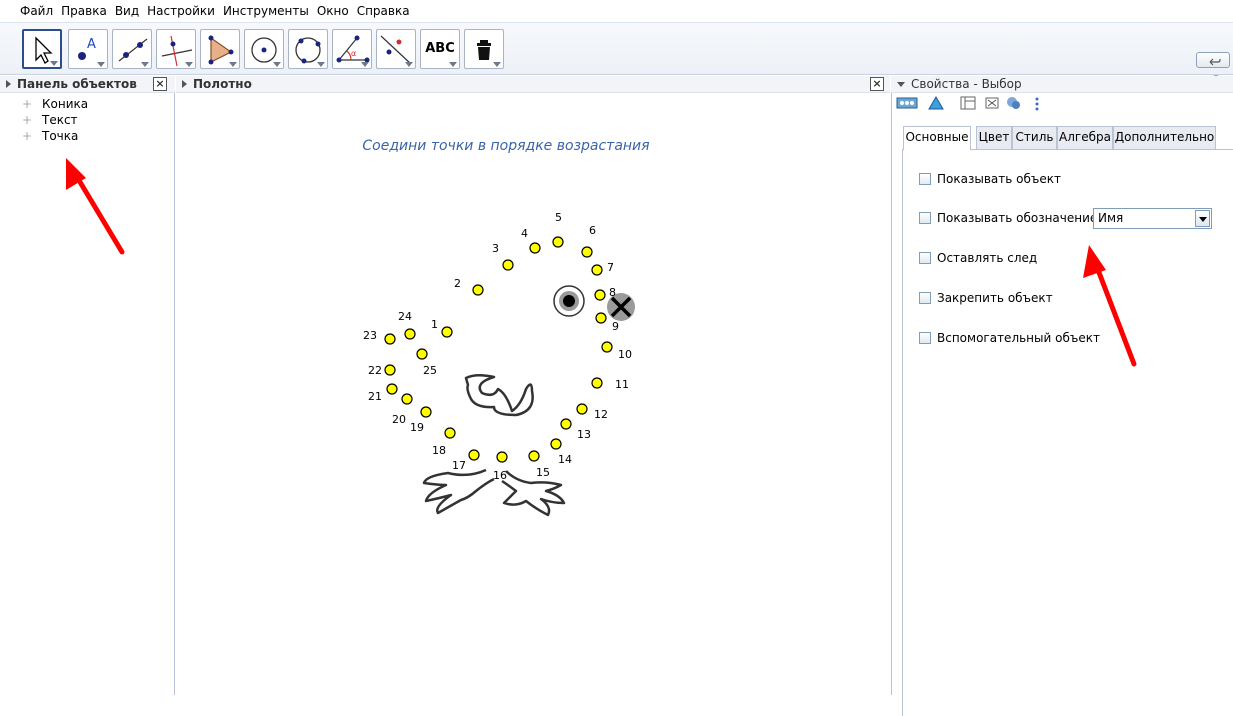  I want to click on menu-tools: Инструменты, so click(266, 11).